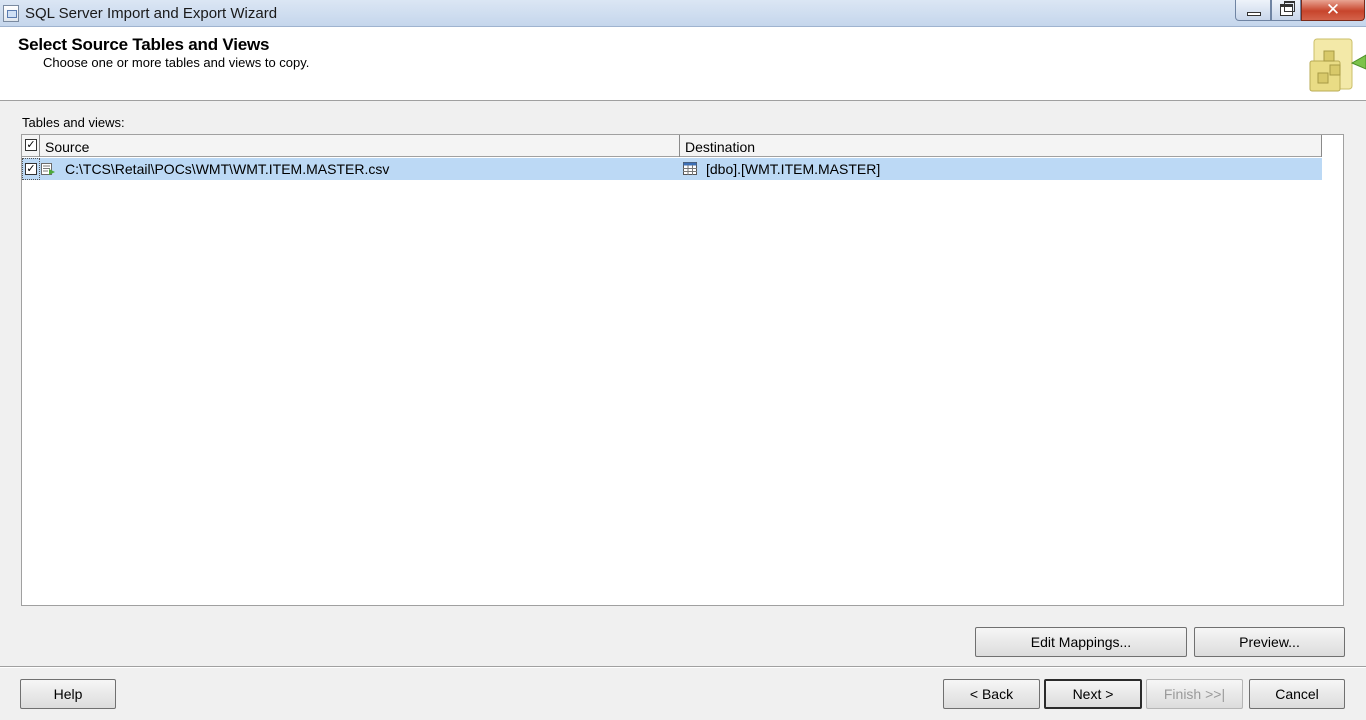 This screenshot has width=1366, height=720. I want to click on column-header-destination-label: Destination, so click(720, 147).